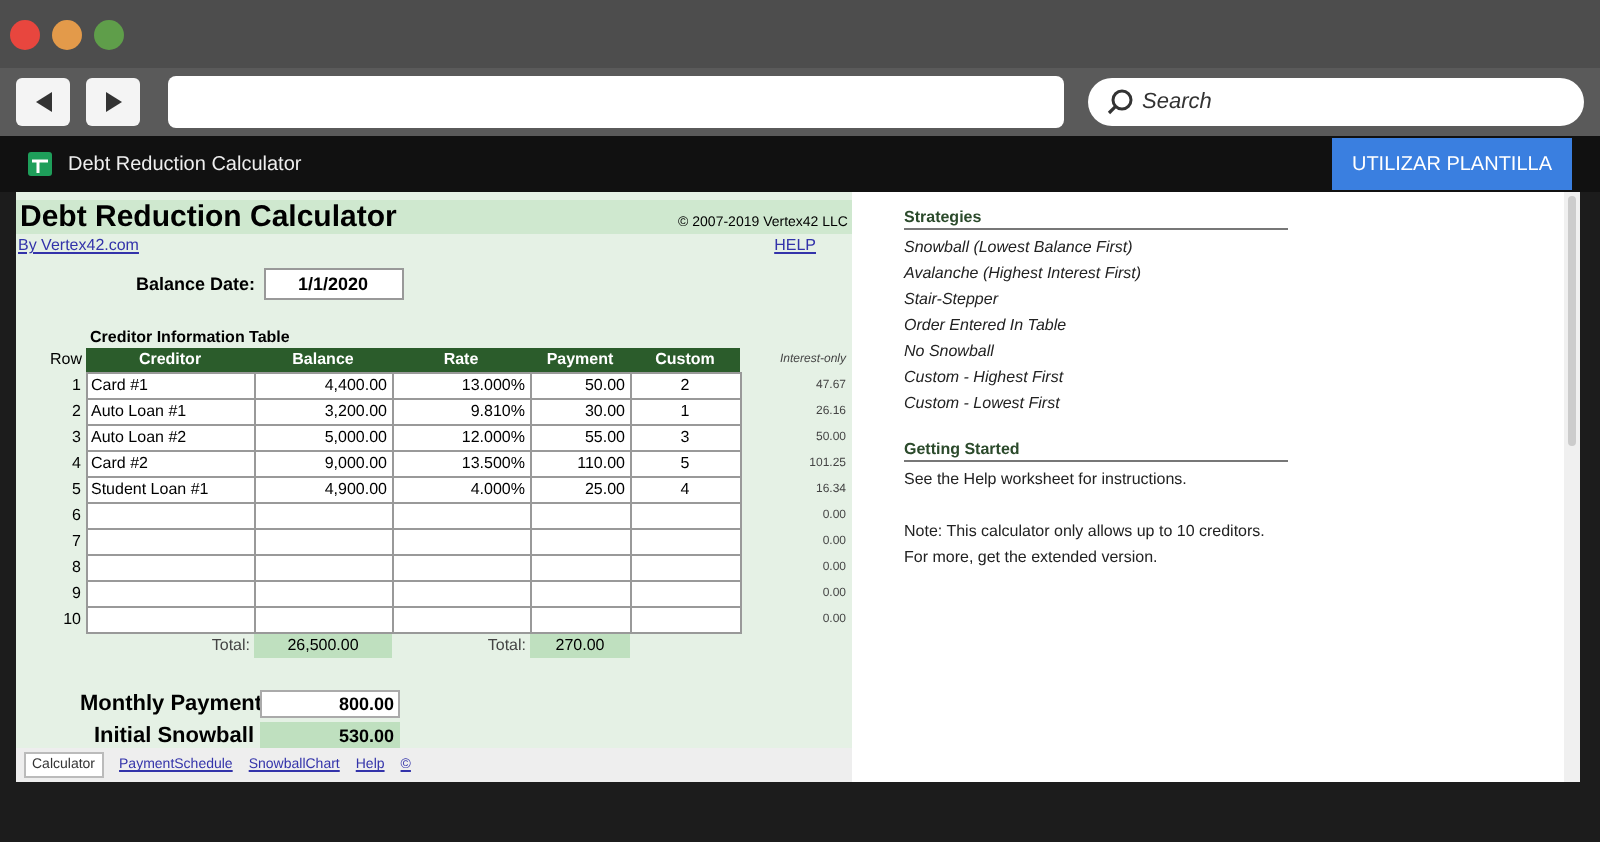 This screenshot has height=842, width=1600. I want to click on table-cell: Auto Loan #1, so click(170, 412).